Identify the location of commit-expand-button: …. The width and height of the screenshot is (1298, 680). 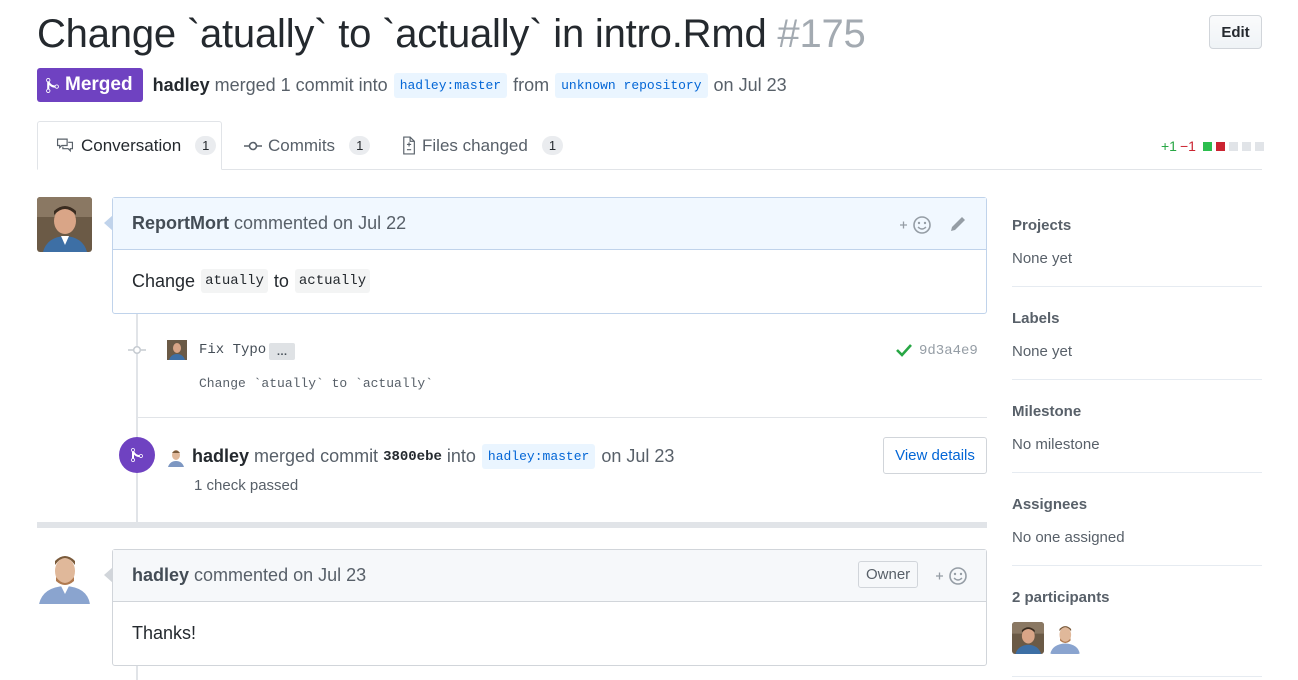
(282, 351).